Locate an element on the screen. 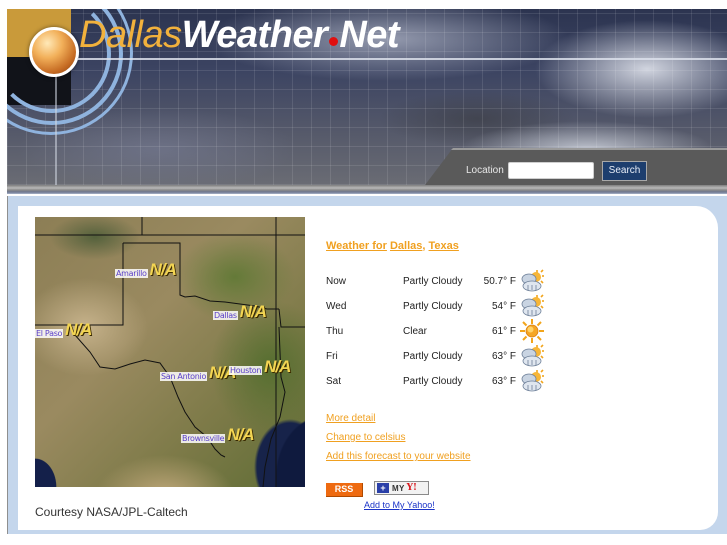  city-name: Brownsville is located at coordinates (203, 438).